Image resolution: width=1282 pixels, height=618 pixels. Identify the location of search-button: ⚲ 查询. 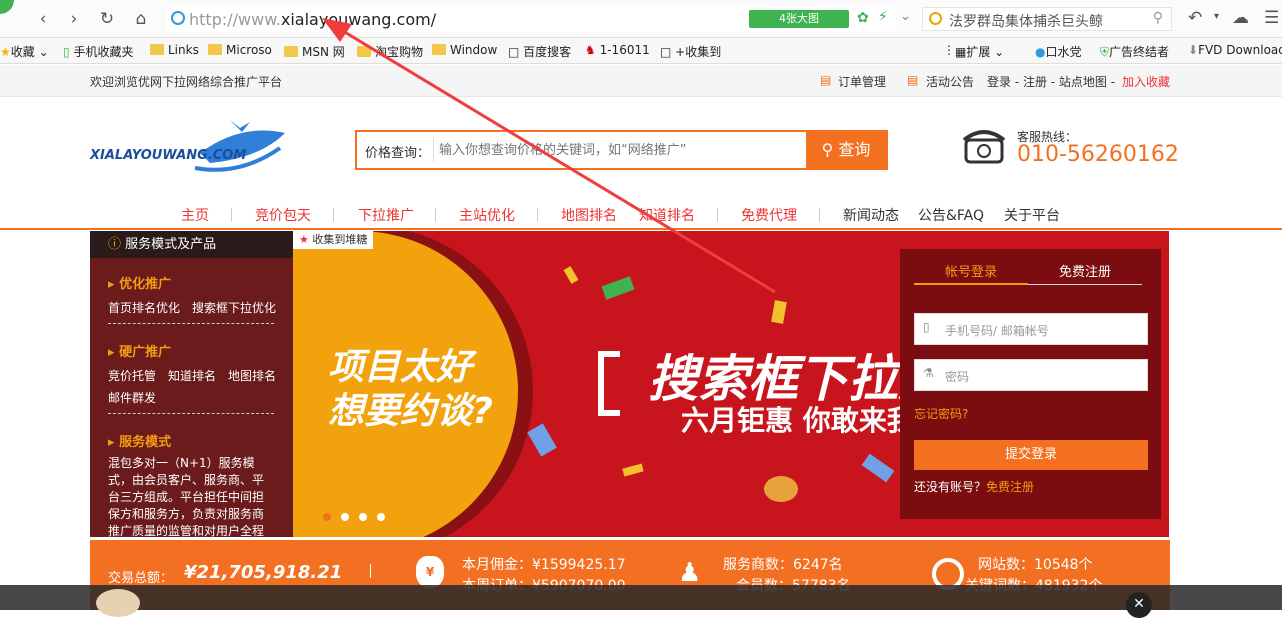
(846, 150).